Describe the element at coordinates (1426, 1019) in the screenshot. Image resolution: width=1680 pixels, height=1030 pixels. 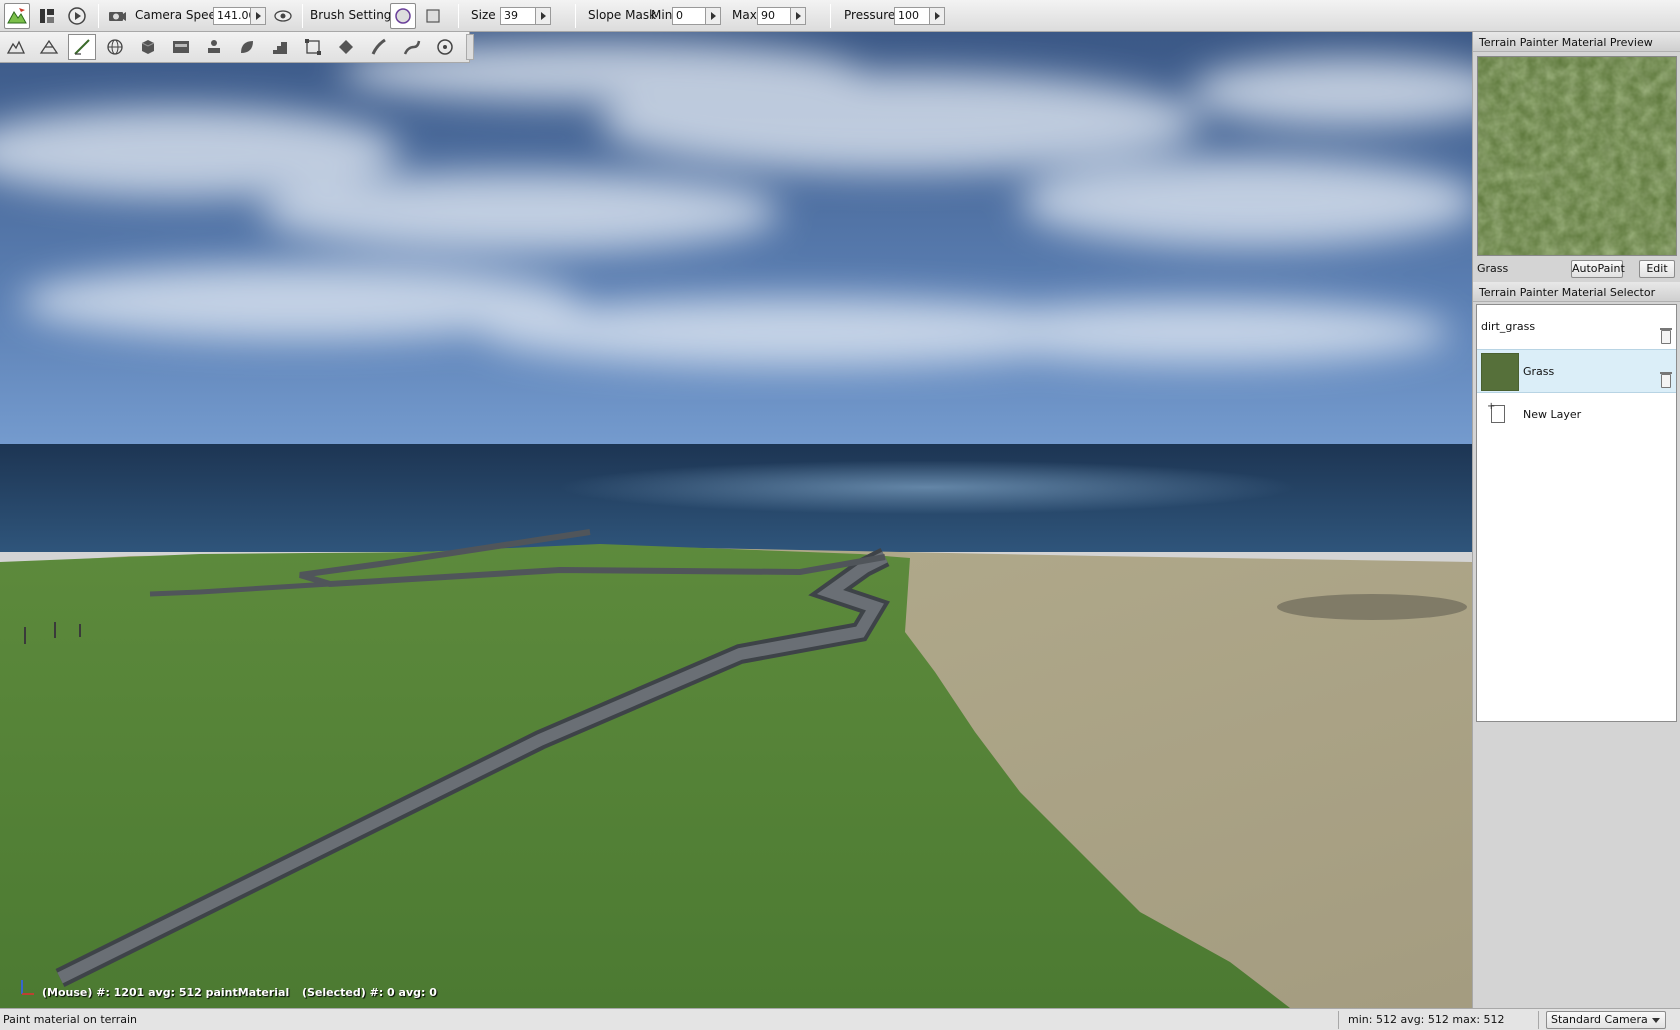
I see `status-stats: min: 512 avg: 512 max: 512` at that location.